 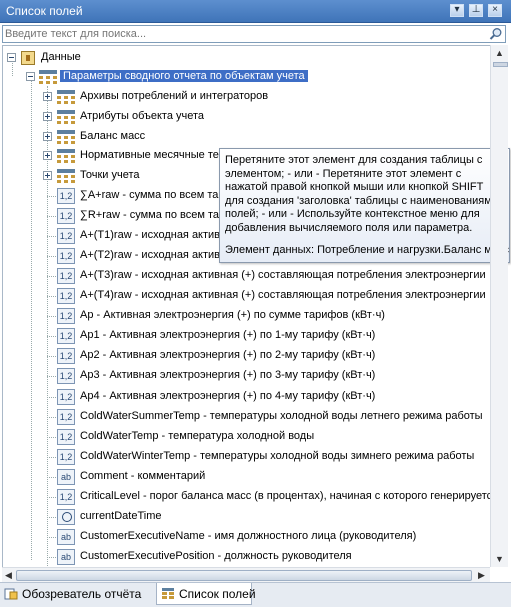 I want to click on tree-node-folder: Баланс масс, so click(x=243, y=137).